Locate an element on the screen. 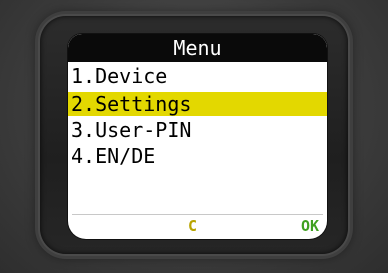 This screenshot has width=388, height=273. title-bar: Menu is located at coordinates (197, 48).